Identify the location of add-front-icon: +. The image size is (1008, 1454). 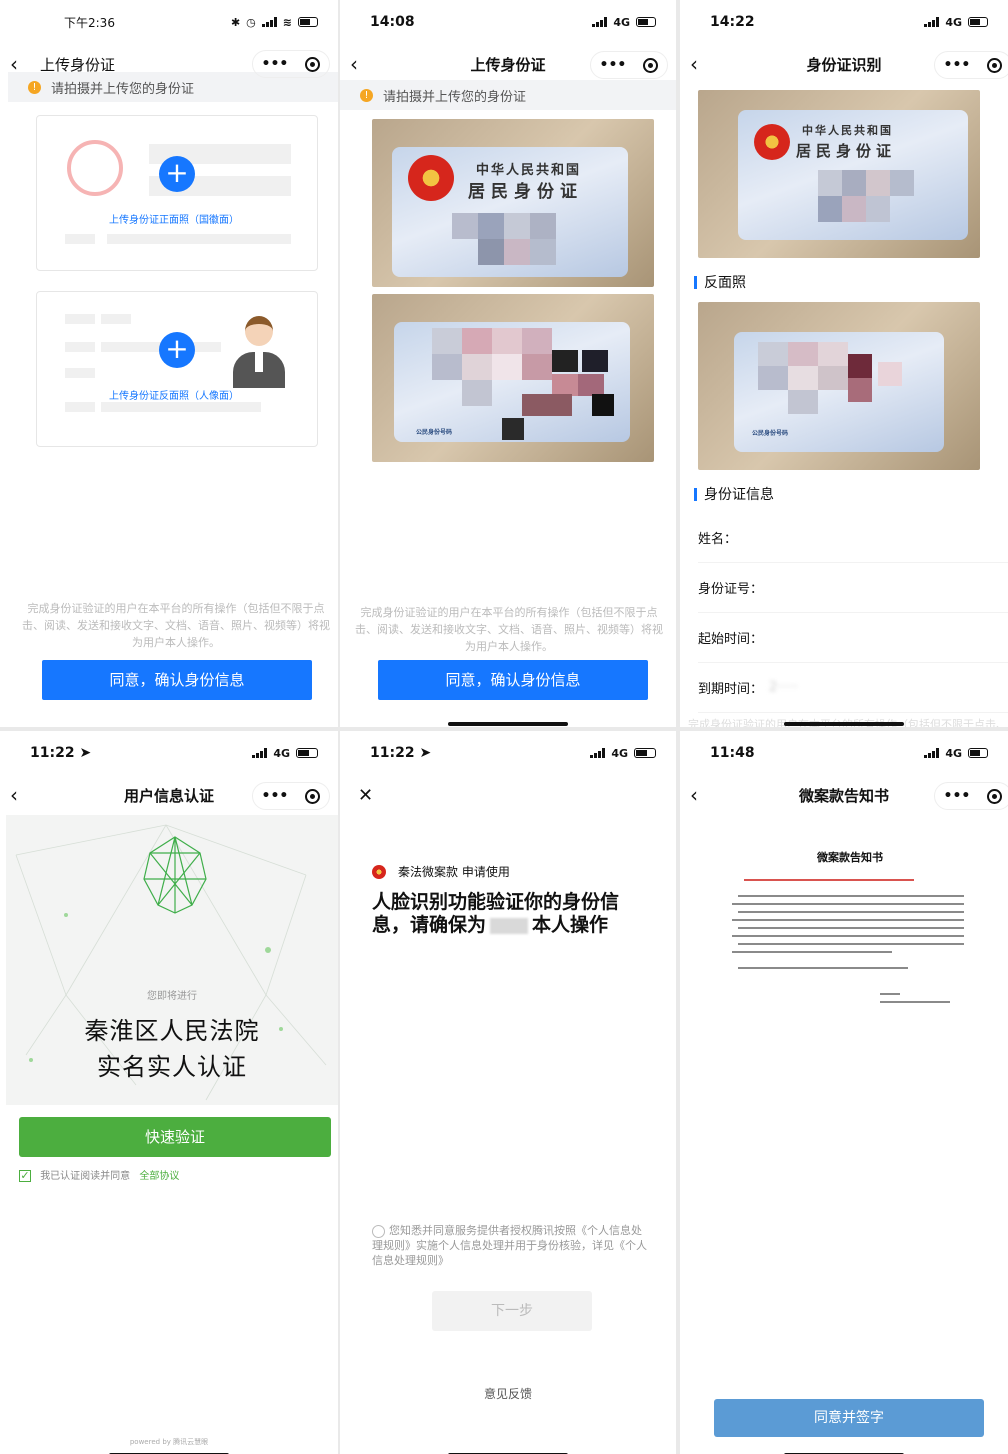
(177, 174).